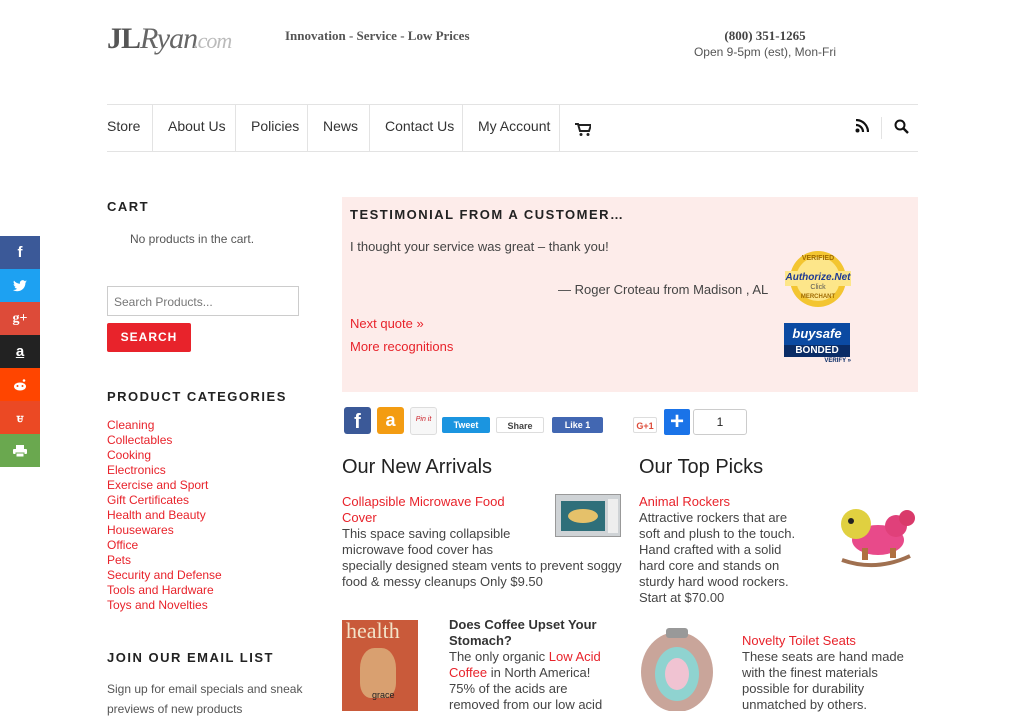  Describe the element at coordinates (274, 128) in the screenshot. I see `nav-item-policies: Policies` at that location.